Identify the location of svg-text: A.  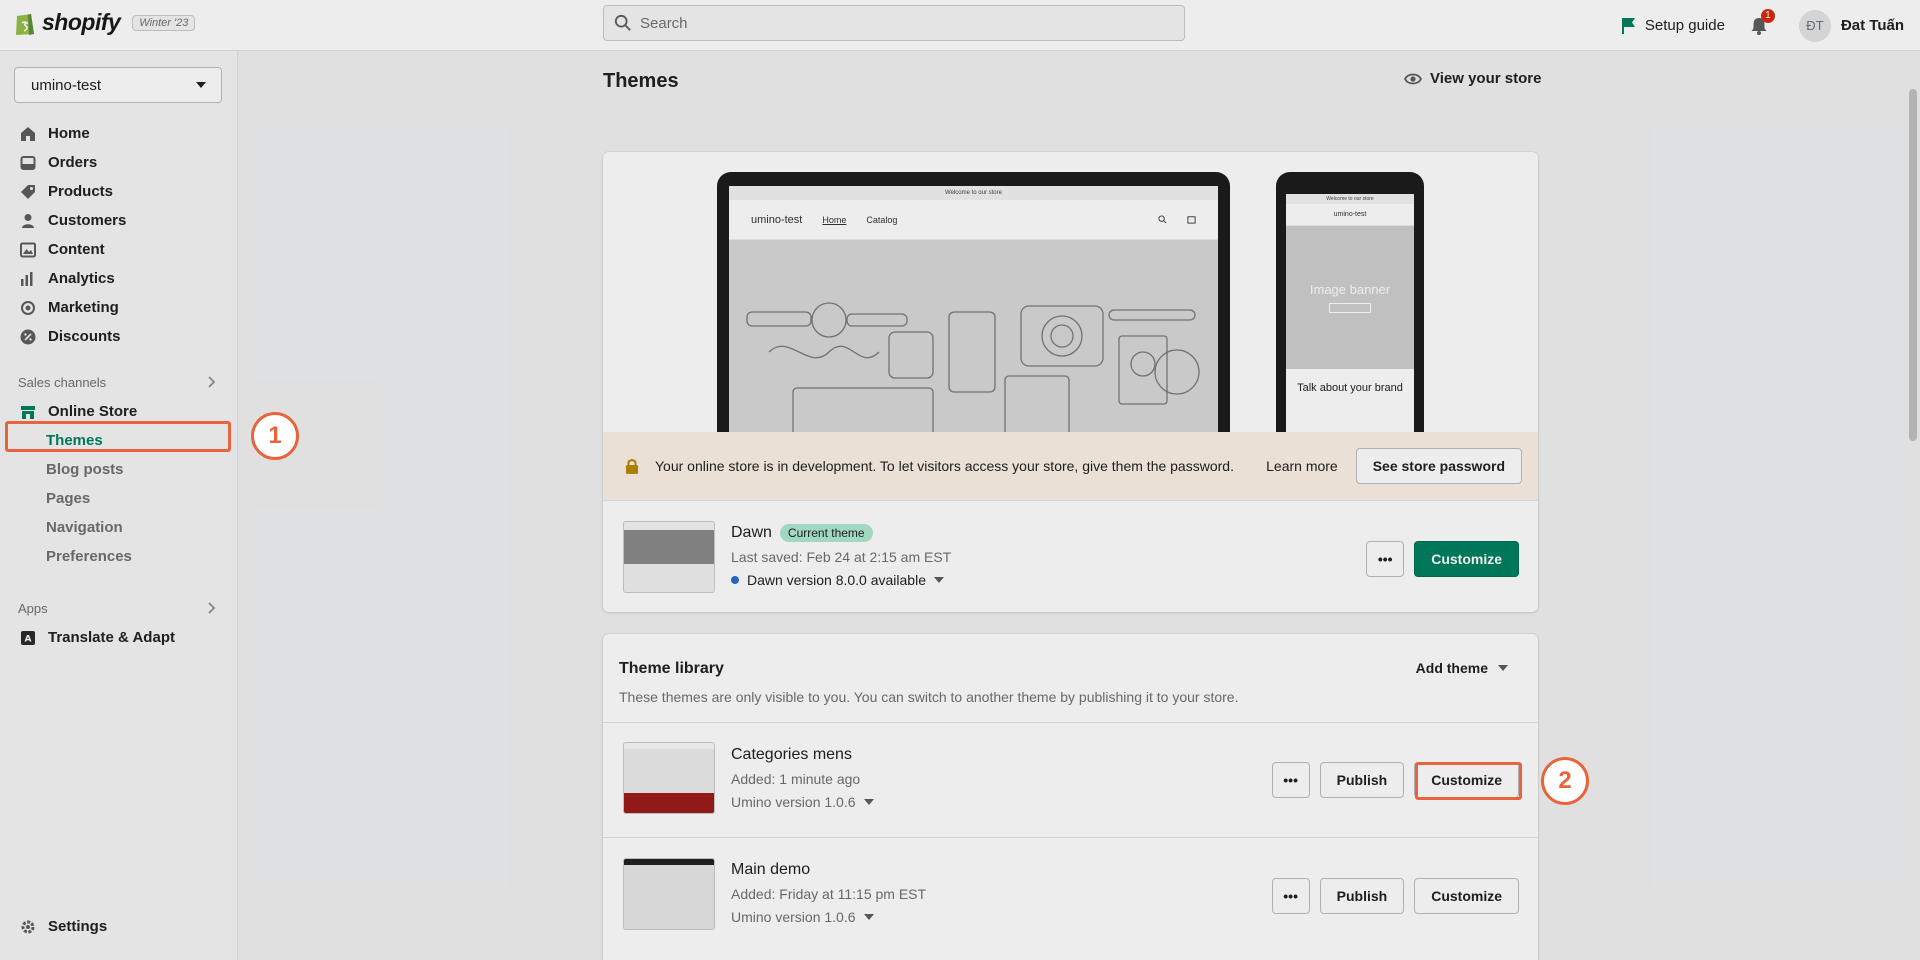
(28, 639).